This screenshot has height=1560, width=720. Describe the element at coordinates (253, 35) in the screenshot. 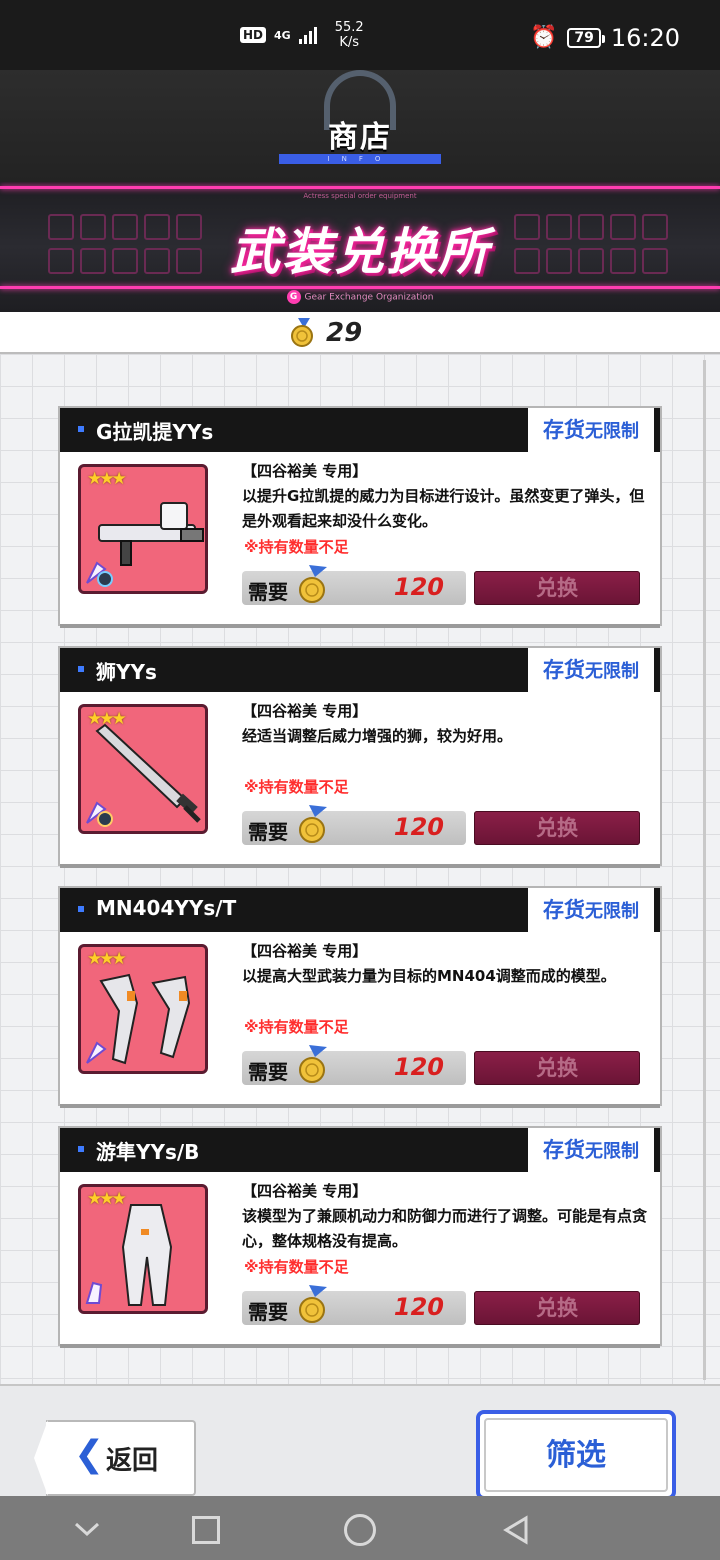

I see `hd-badge: HD` at that location.